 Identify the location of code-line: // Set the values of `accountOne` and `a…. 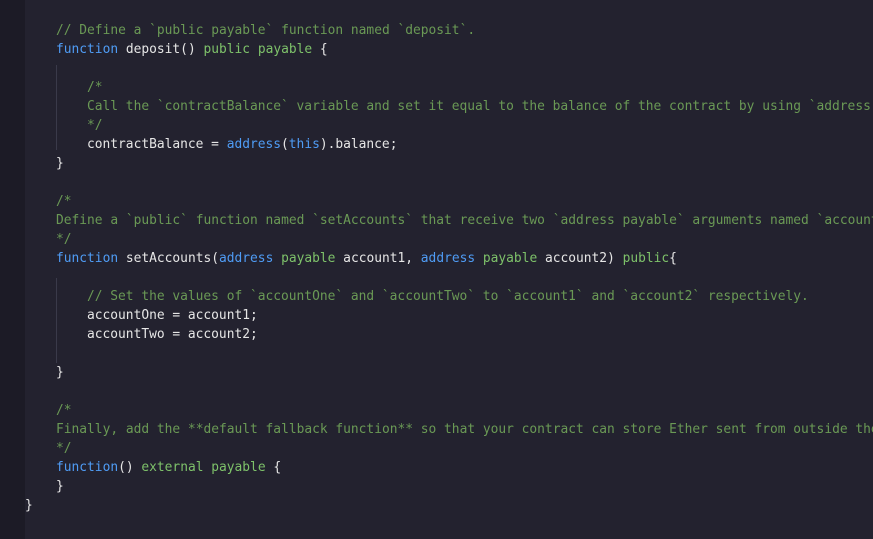
(448, 296).